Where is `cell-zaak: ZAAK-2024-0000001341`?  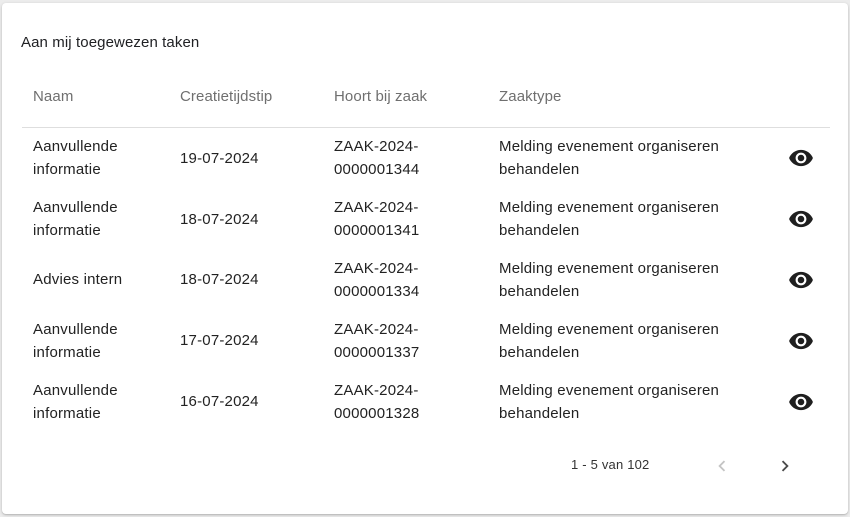
cell-zaak: ZAAK-2024-0000001341 is located at coordinates (377, 219).